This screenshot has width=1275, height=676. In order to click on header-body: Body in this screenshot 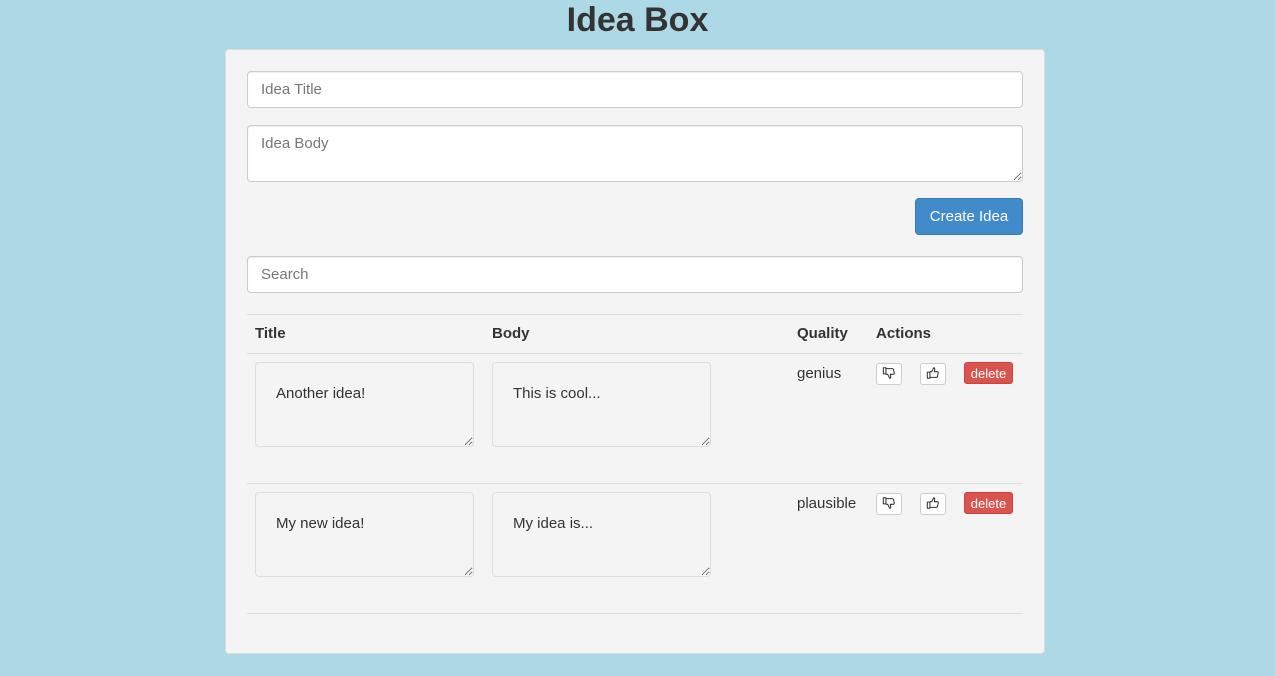, I will do `click(511, 333)`.